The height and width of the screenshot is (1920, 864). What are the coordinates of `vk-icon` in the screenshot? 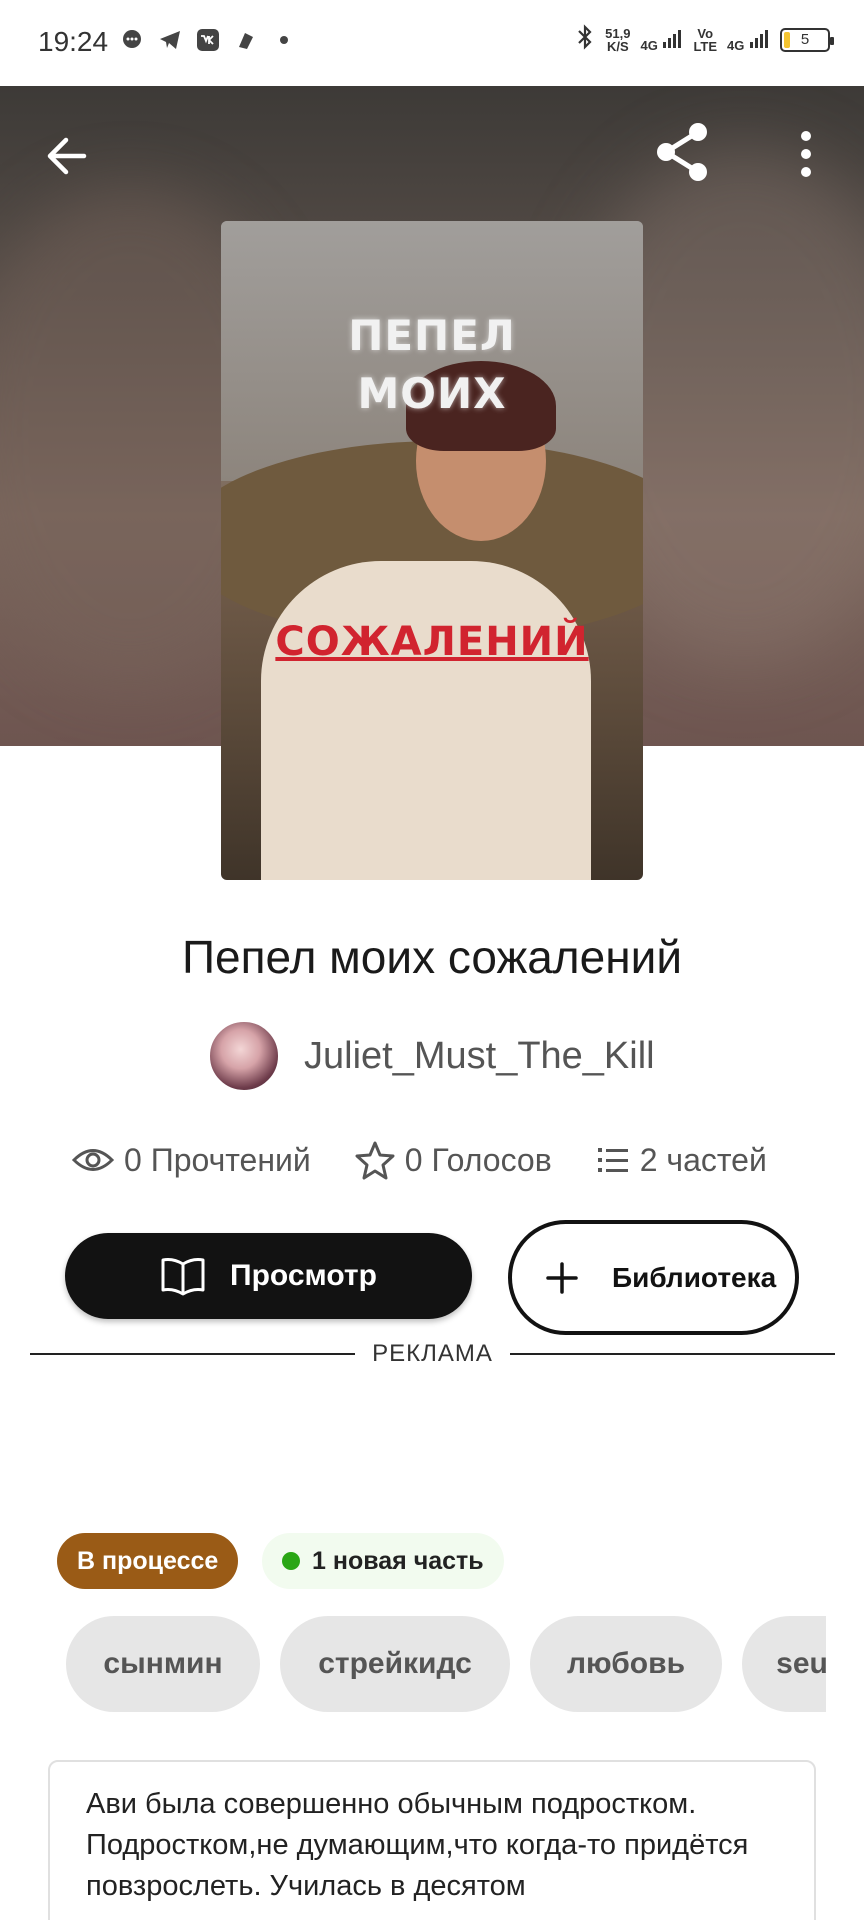 It's located at (208, 40).